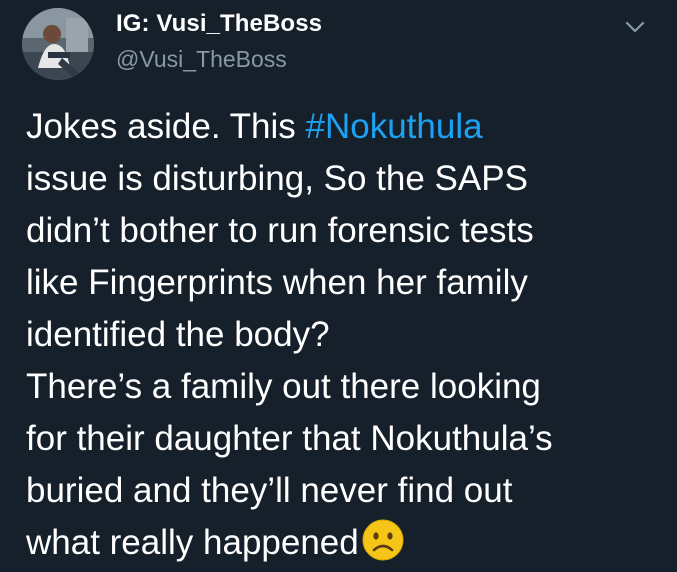 The height and width of the screenshot is (572, 677). I want to click on display-name: IG: Vusi_TheBoss, so click(219, 24).